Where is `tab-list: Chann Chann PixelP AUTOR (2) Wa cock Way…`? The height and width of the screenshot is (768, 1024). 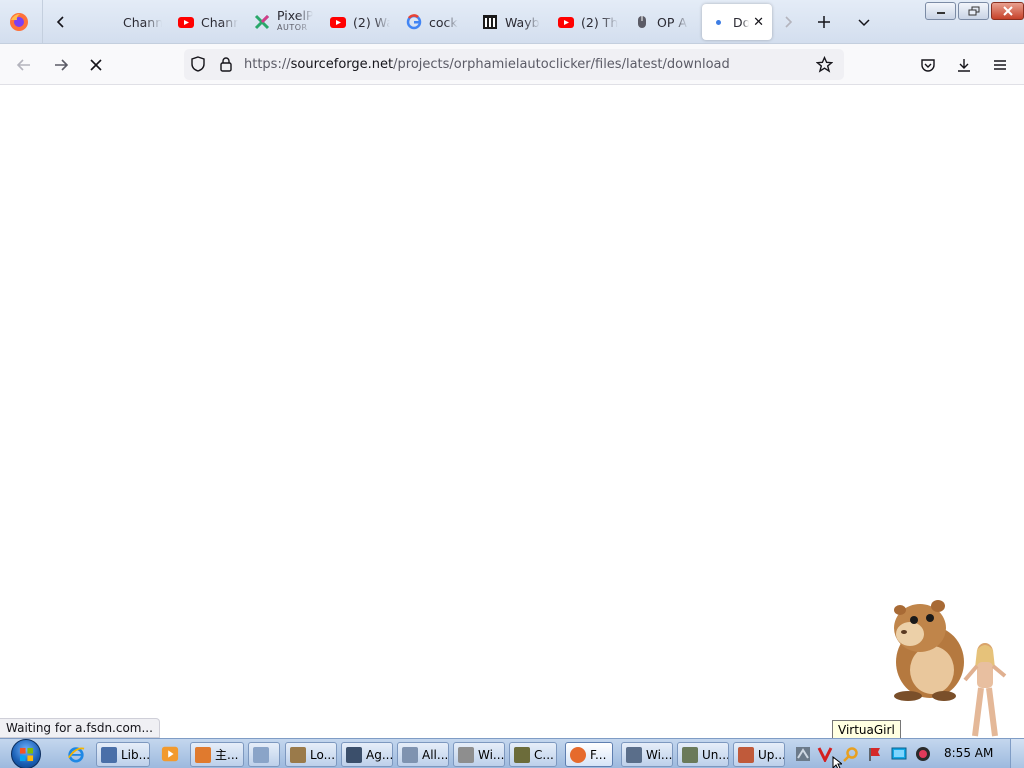 tab-list: Chann Chann PixelP AUTOR (2) Wa cock Way… is located at coordinates (435, 22).